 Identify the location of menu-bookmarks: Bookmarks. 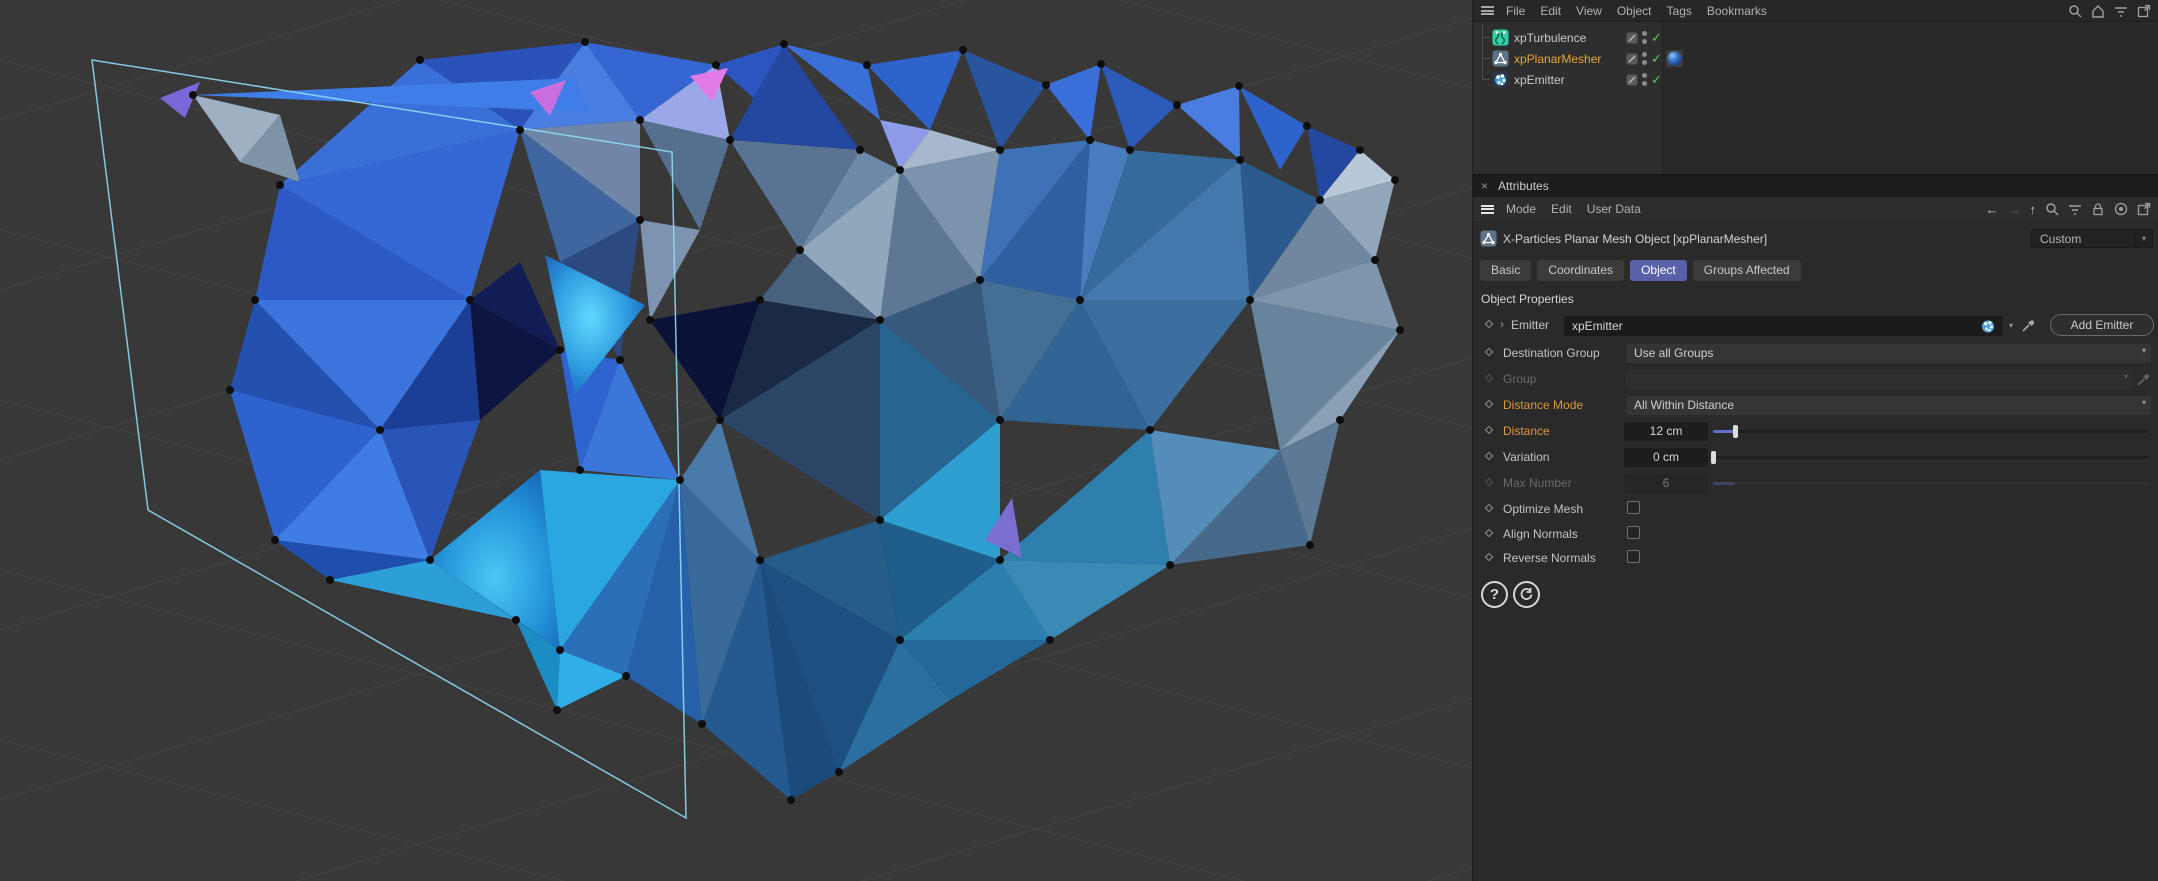
(1737, 11).